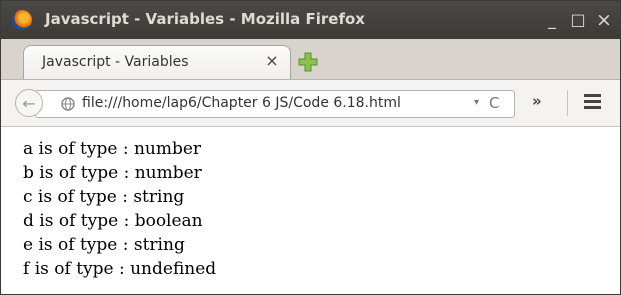 This screenshot has width=621, height=295. Describe the element at coordinates (476, 102) in the screenshot. I see `chevron-down-icon: ▾` at that location.